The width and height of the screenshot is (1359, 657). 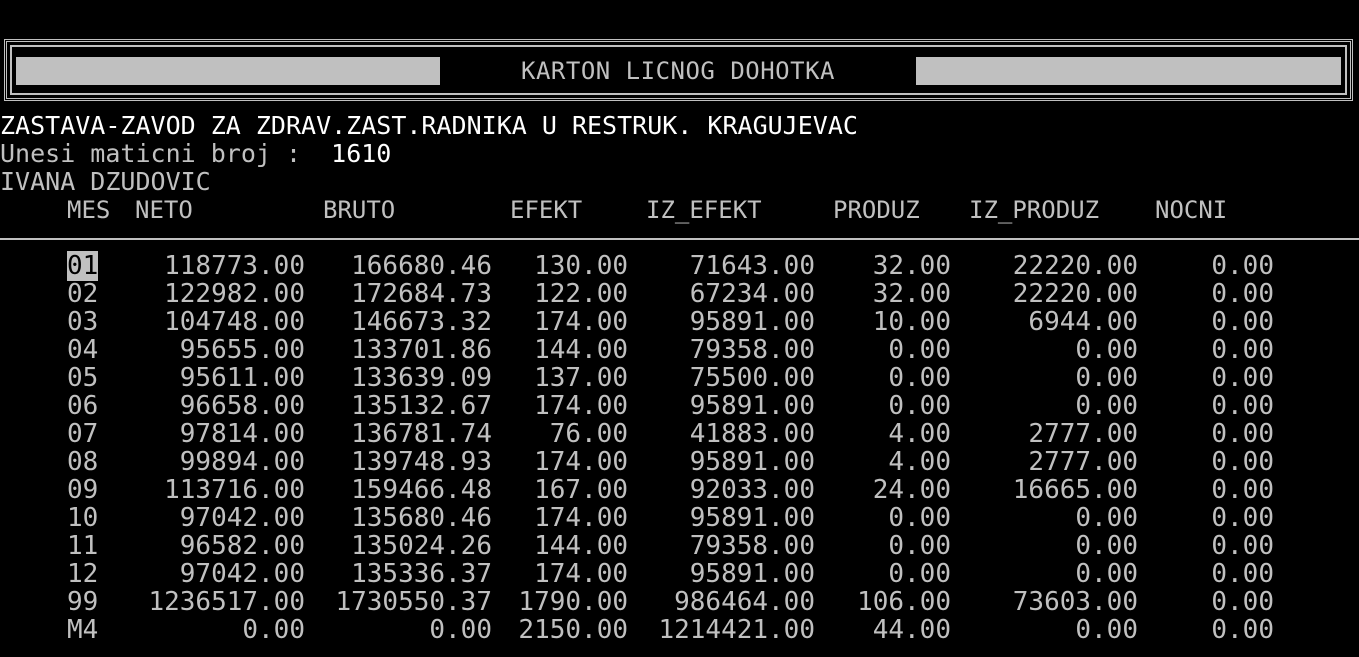 What do you see at coordinates (581, 490) in the screenshot?
I see `cell-efekt: 167.00` at bounding box center [581, 490].